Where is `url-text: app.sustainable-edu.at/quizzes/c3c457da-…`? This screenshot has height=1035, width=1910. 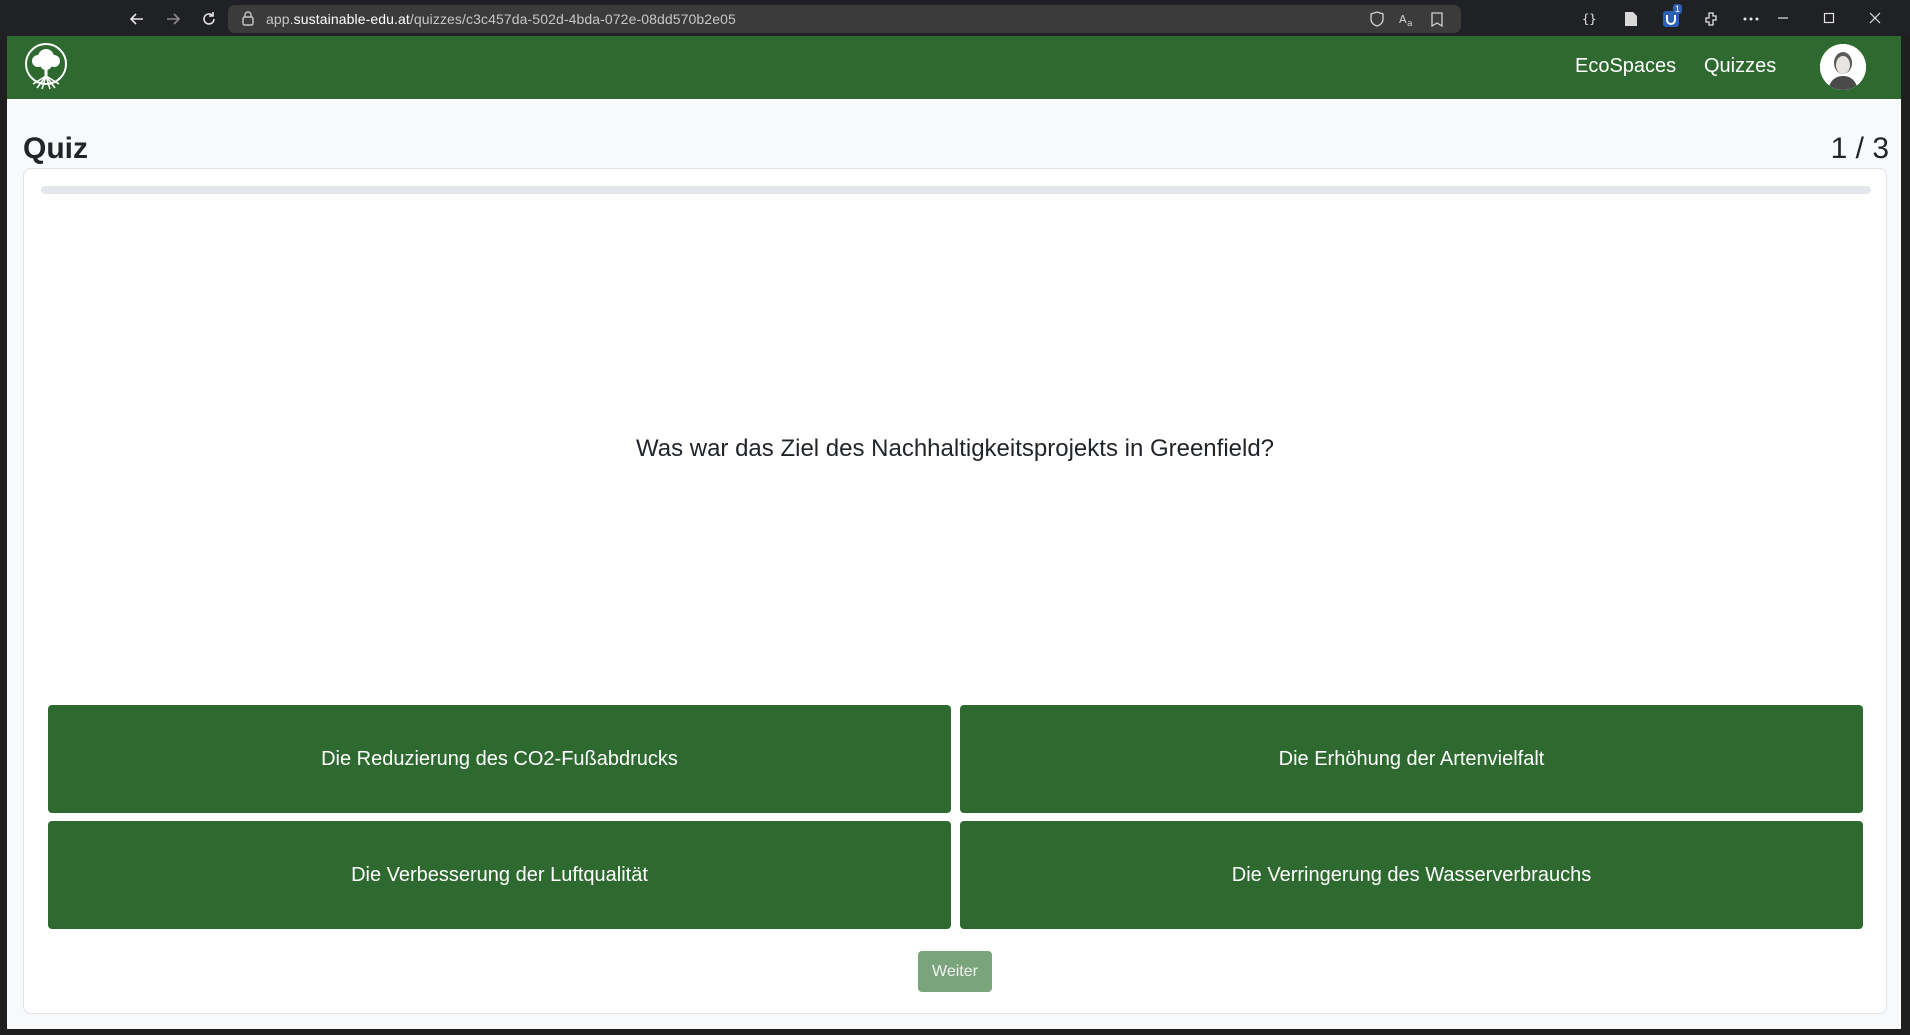
url-text: app.sustainable-edu.at/quizzes/c3c457da-… is located at coordinates (501, 19).